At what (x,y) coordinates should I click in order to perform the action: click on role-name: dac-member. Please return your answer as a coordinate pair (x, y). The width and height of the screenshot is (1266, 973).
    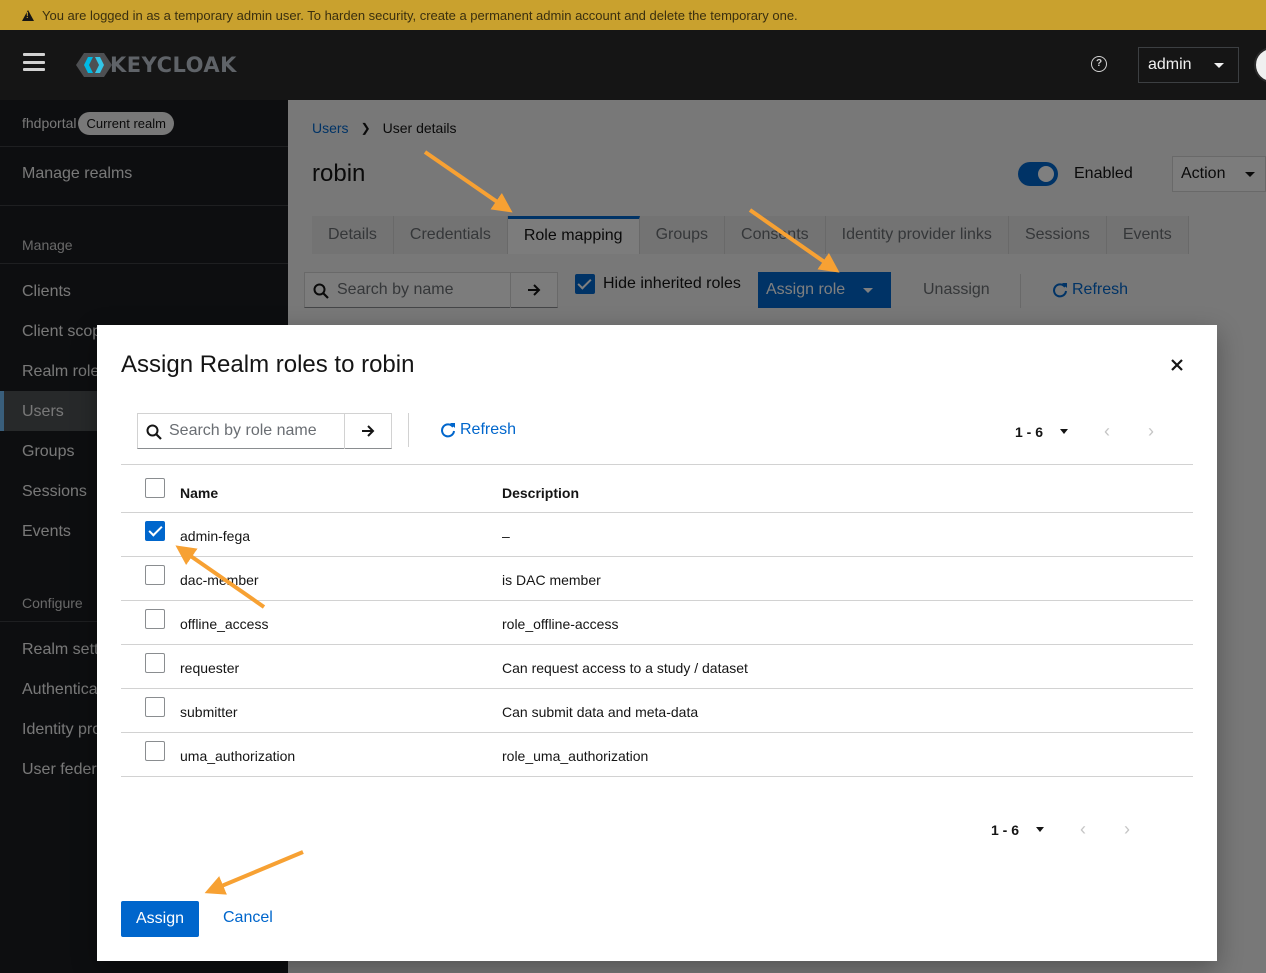
    Looking at the image, I should click on (219, 580).